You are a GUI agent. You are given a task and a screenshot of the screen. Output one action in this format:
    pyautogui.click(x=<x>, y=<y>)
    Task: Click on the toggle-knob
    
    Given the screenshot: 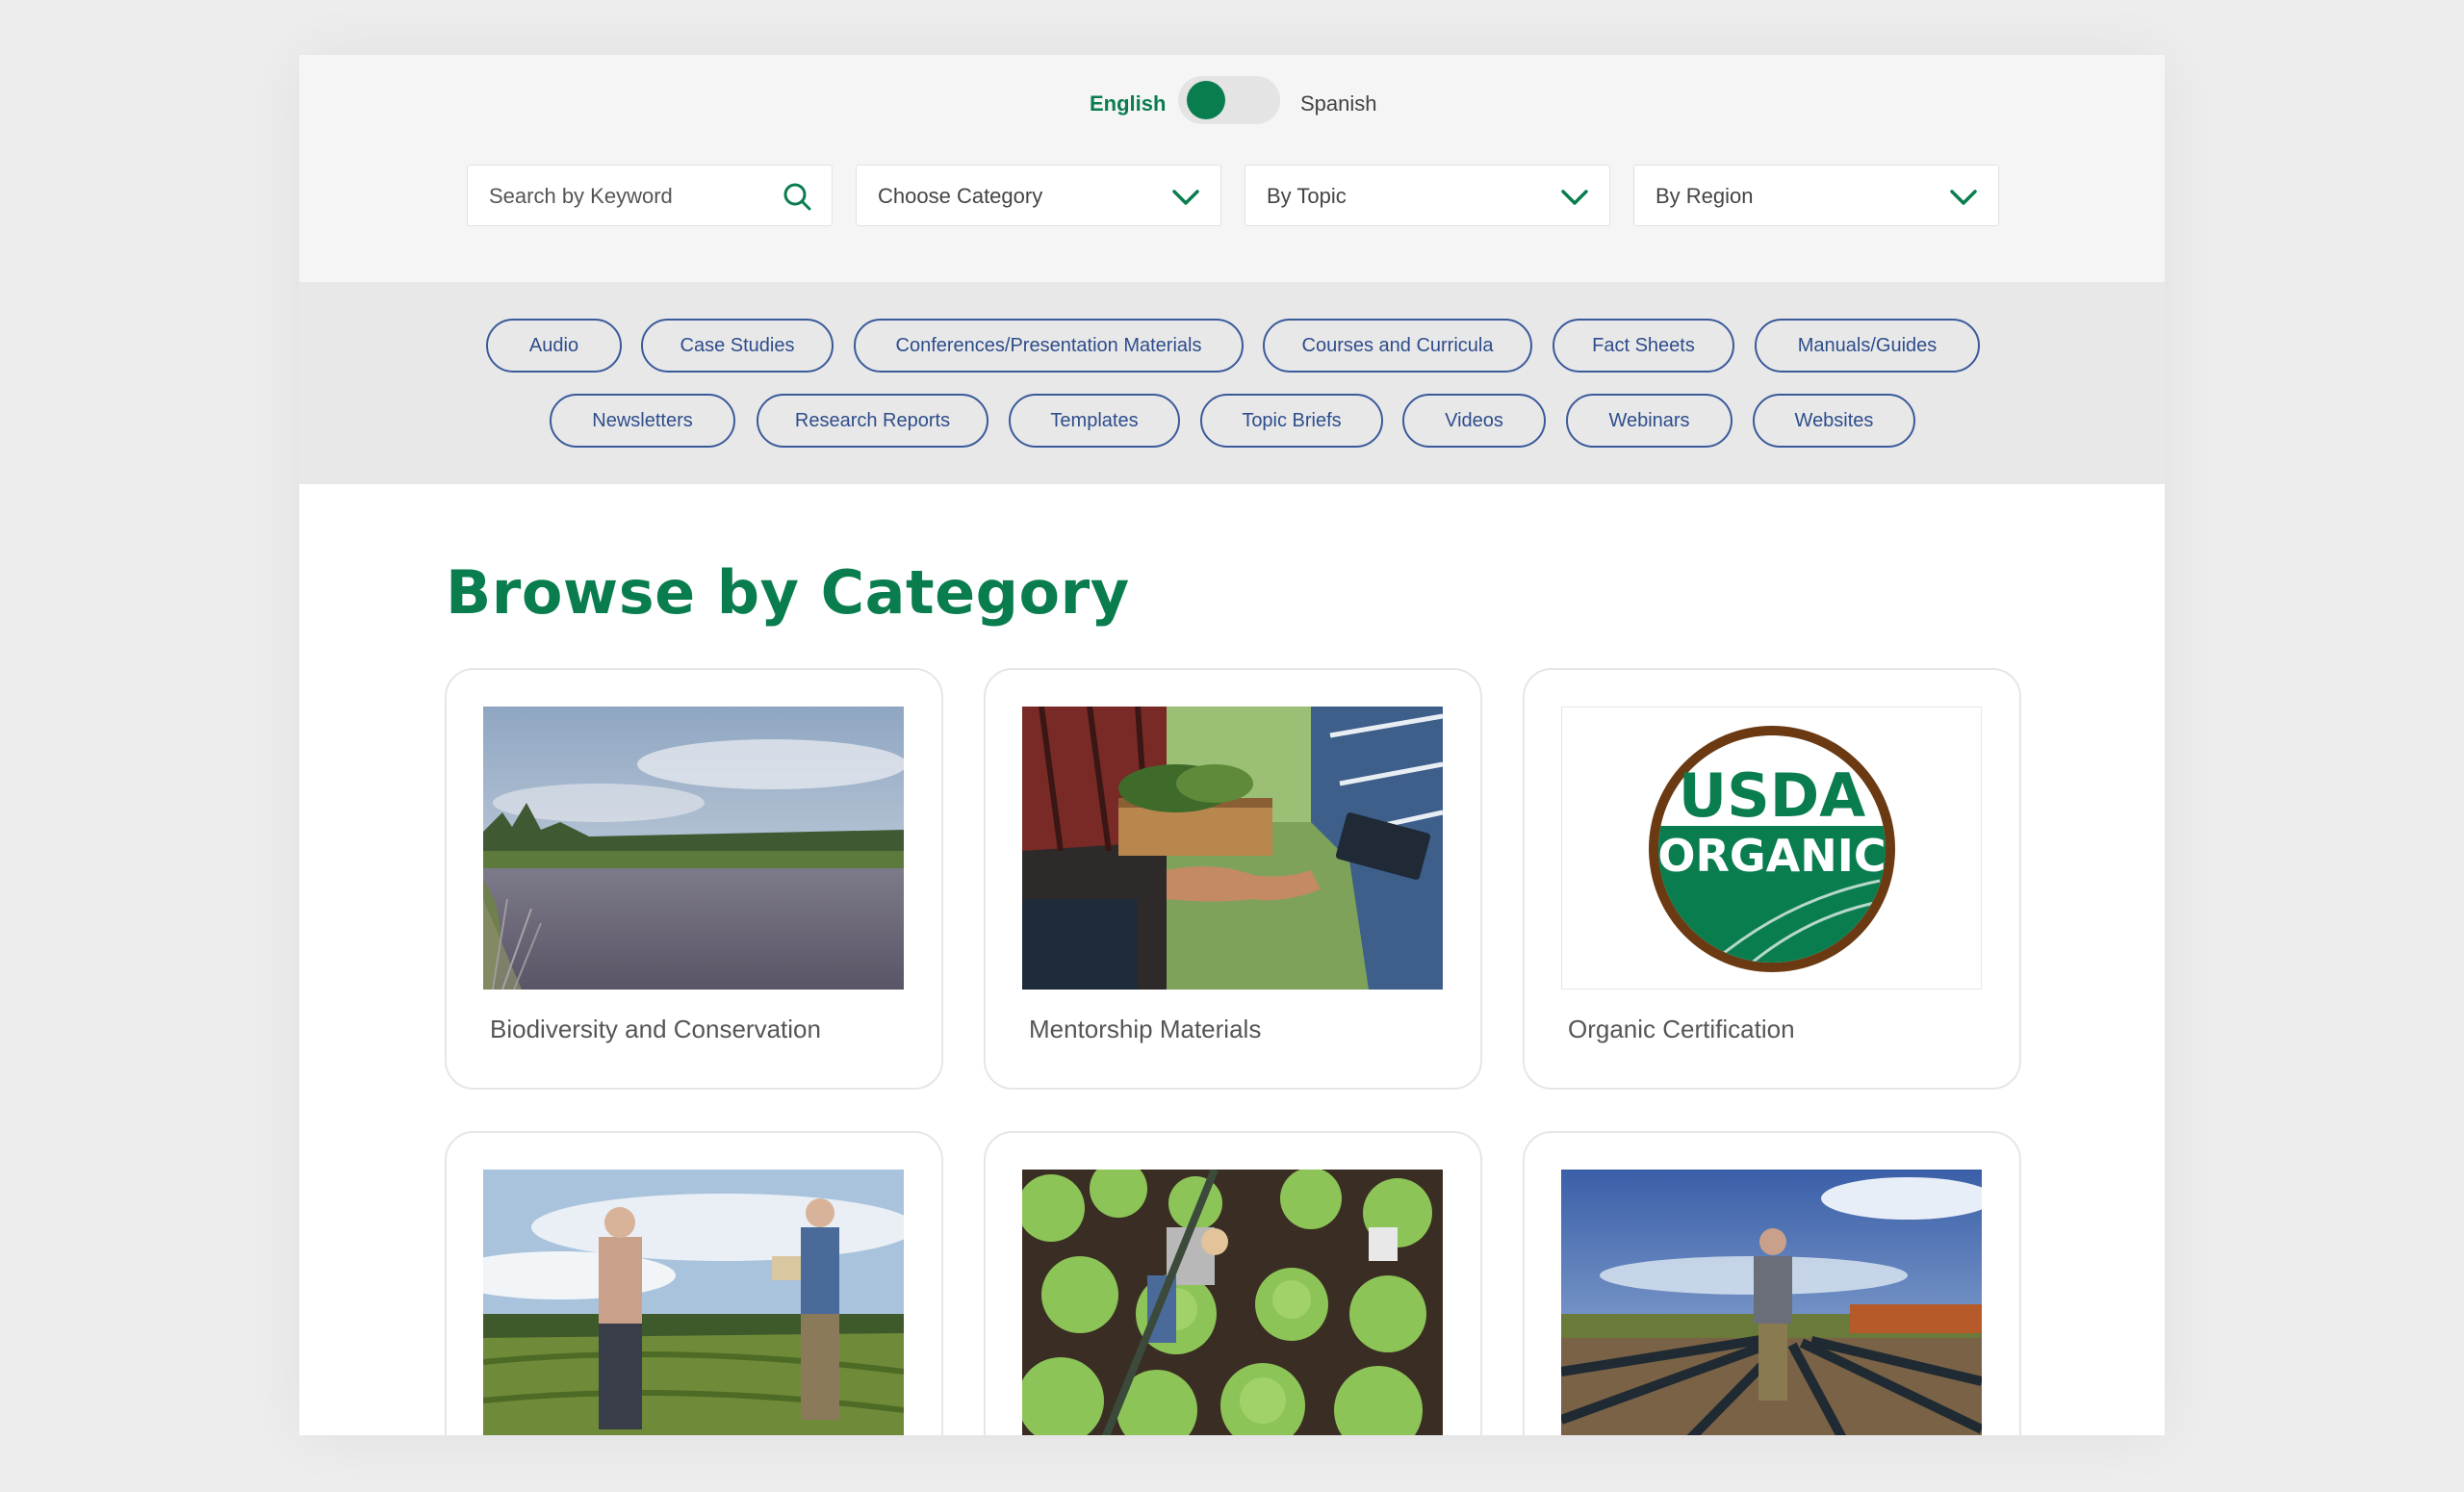 What is the action you would take?
    pyautogui.click(x=1206, y=100)
    